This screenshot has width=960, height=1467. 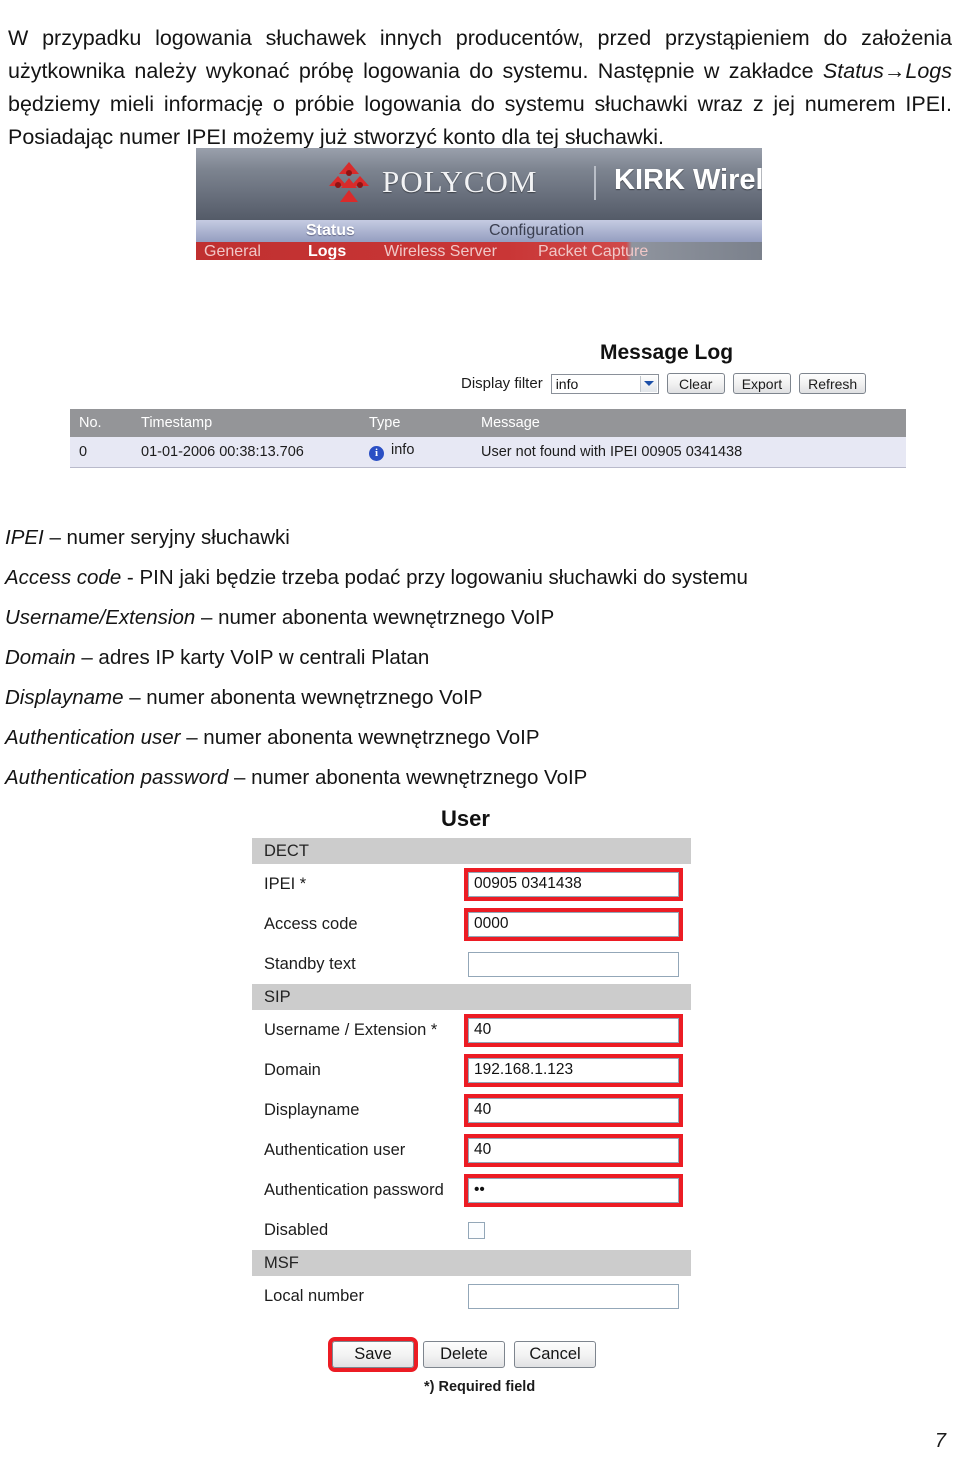 I want to click on delete-button: Delete, so click(x=464, y=1354).